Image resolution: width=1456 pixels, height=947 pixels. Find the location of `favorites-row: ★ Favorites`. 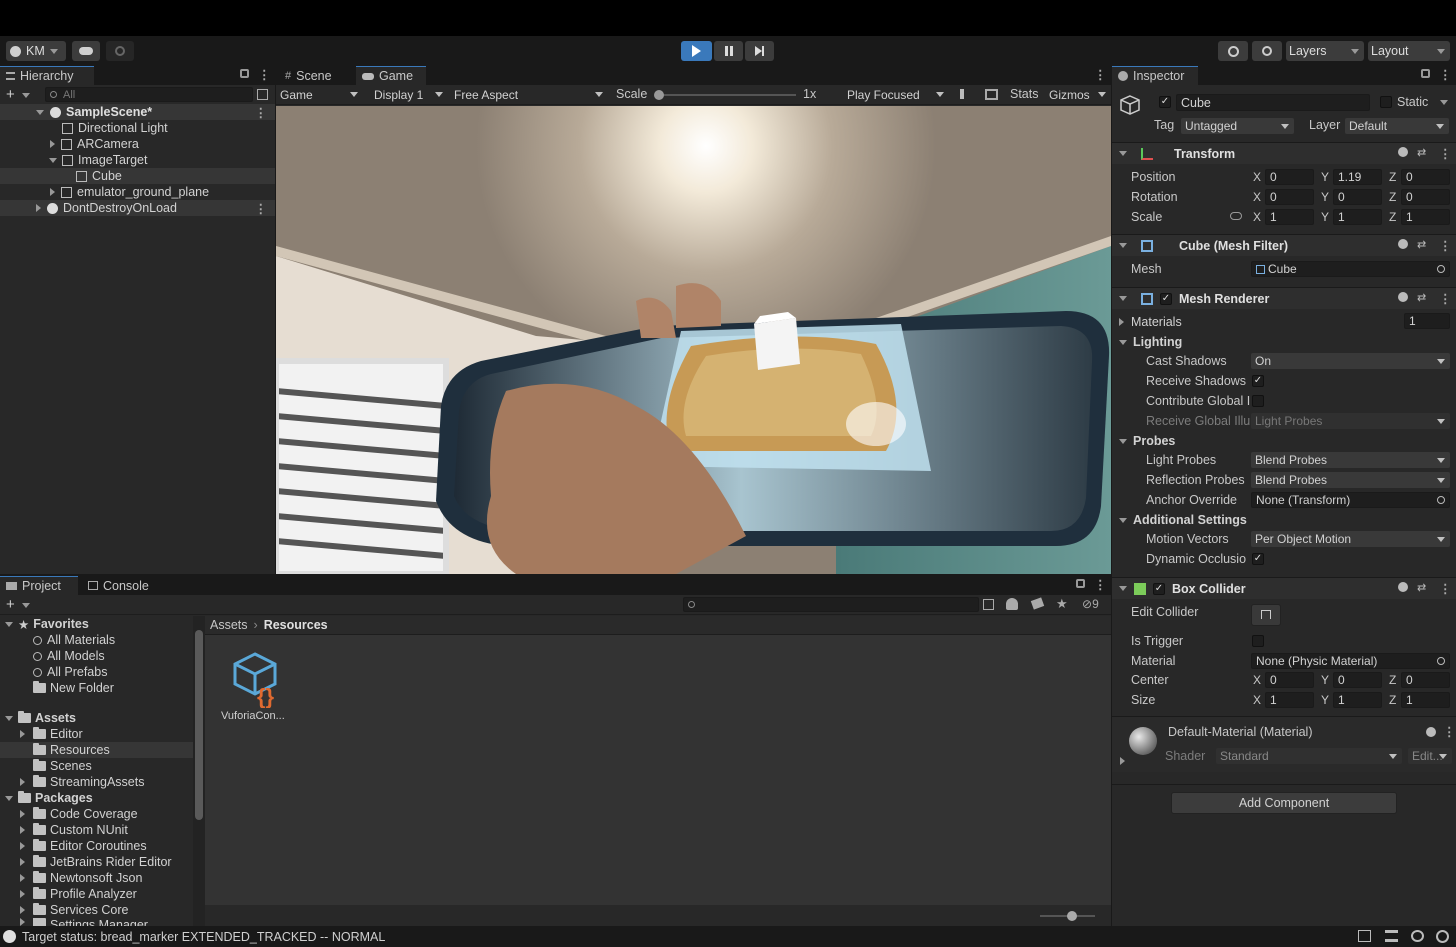

favorites-row: ★ Favorites is located at coordinates (96, 624).